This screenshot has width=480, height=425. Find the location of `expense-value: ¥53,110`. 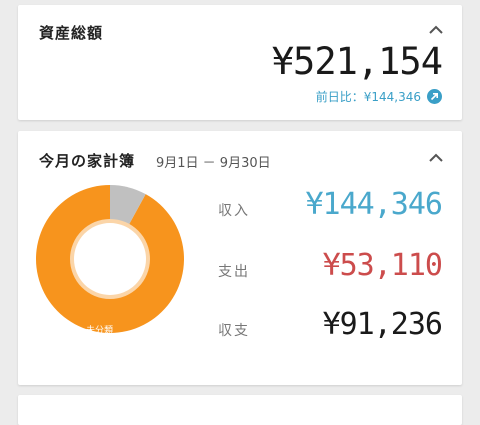

expense-value: ¥53,110 is located at coordinates (383, 265).